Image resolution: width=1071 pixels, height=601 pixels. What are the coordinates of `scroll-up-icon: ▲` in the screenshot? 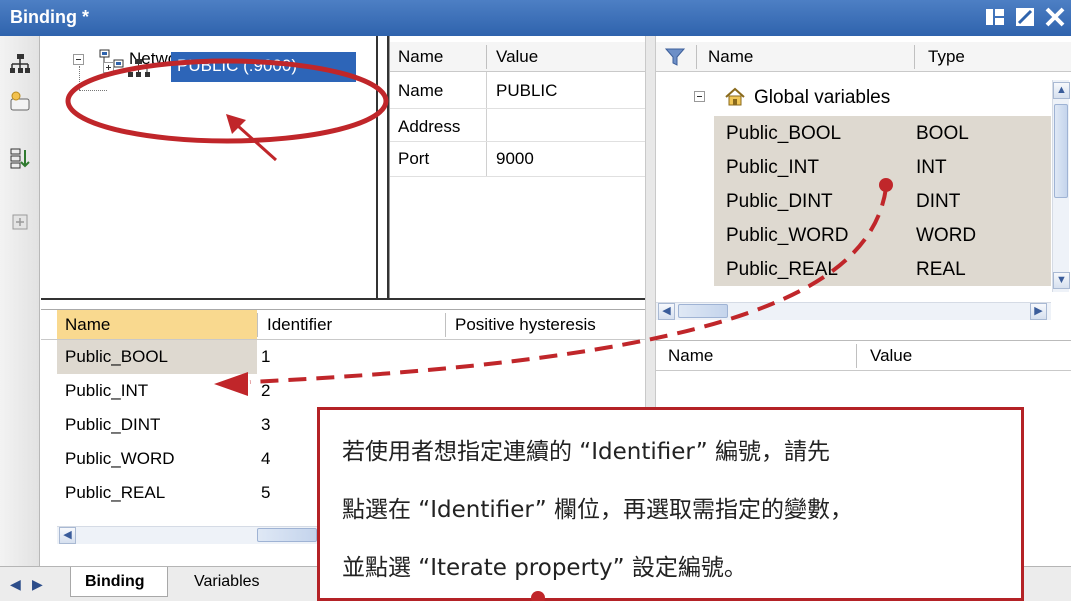 It's located at (1061, 90).